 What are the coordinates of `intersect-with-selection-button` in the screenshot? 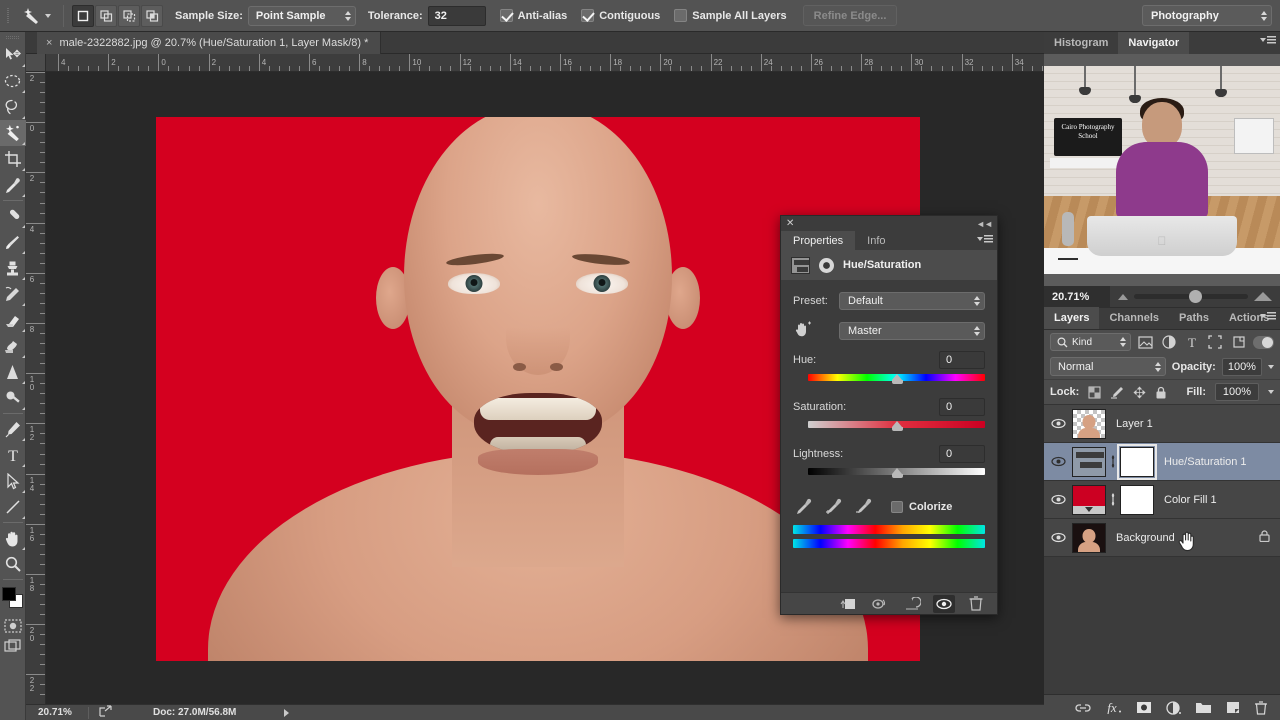 It's located at (152, 15).